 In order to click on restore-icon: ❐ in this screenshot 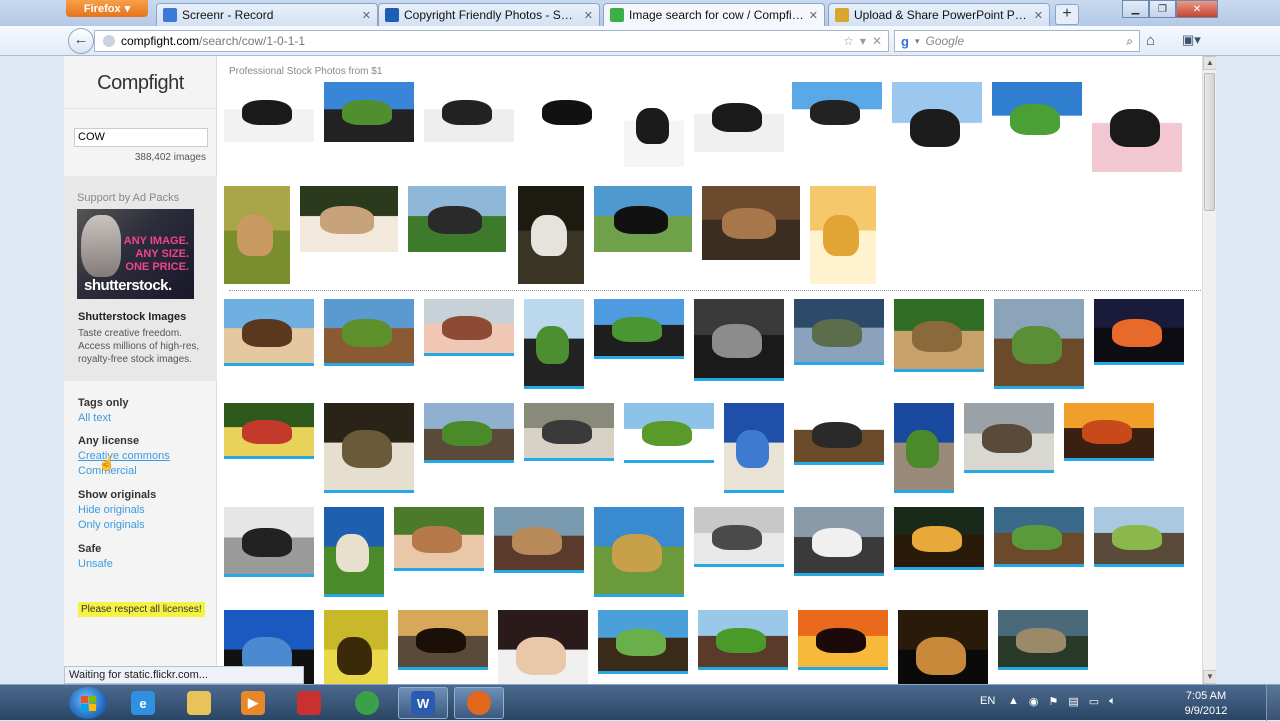, I will do `click(1162, 9)`.